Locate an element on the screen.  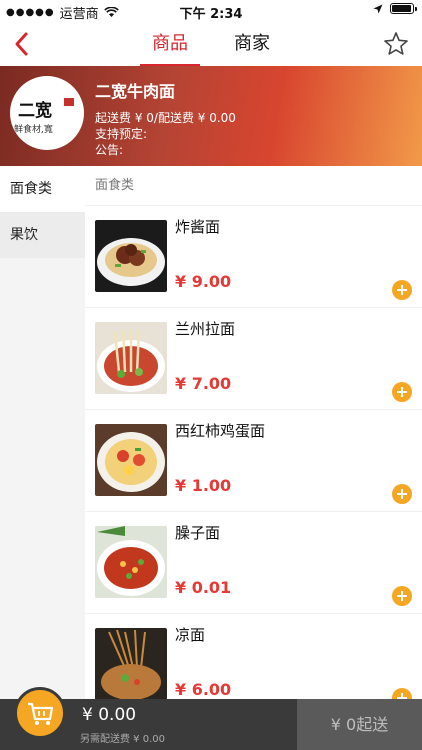
checkout-button: ¥ 0起送 is located at coordinates (359, 724).